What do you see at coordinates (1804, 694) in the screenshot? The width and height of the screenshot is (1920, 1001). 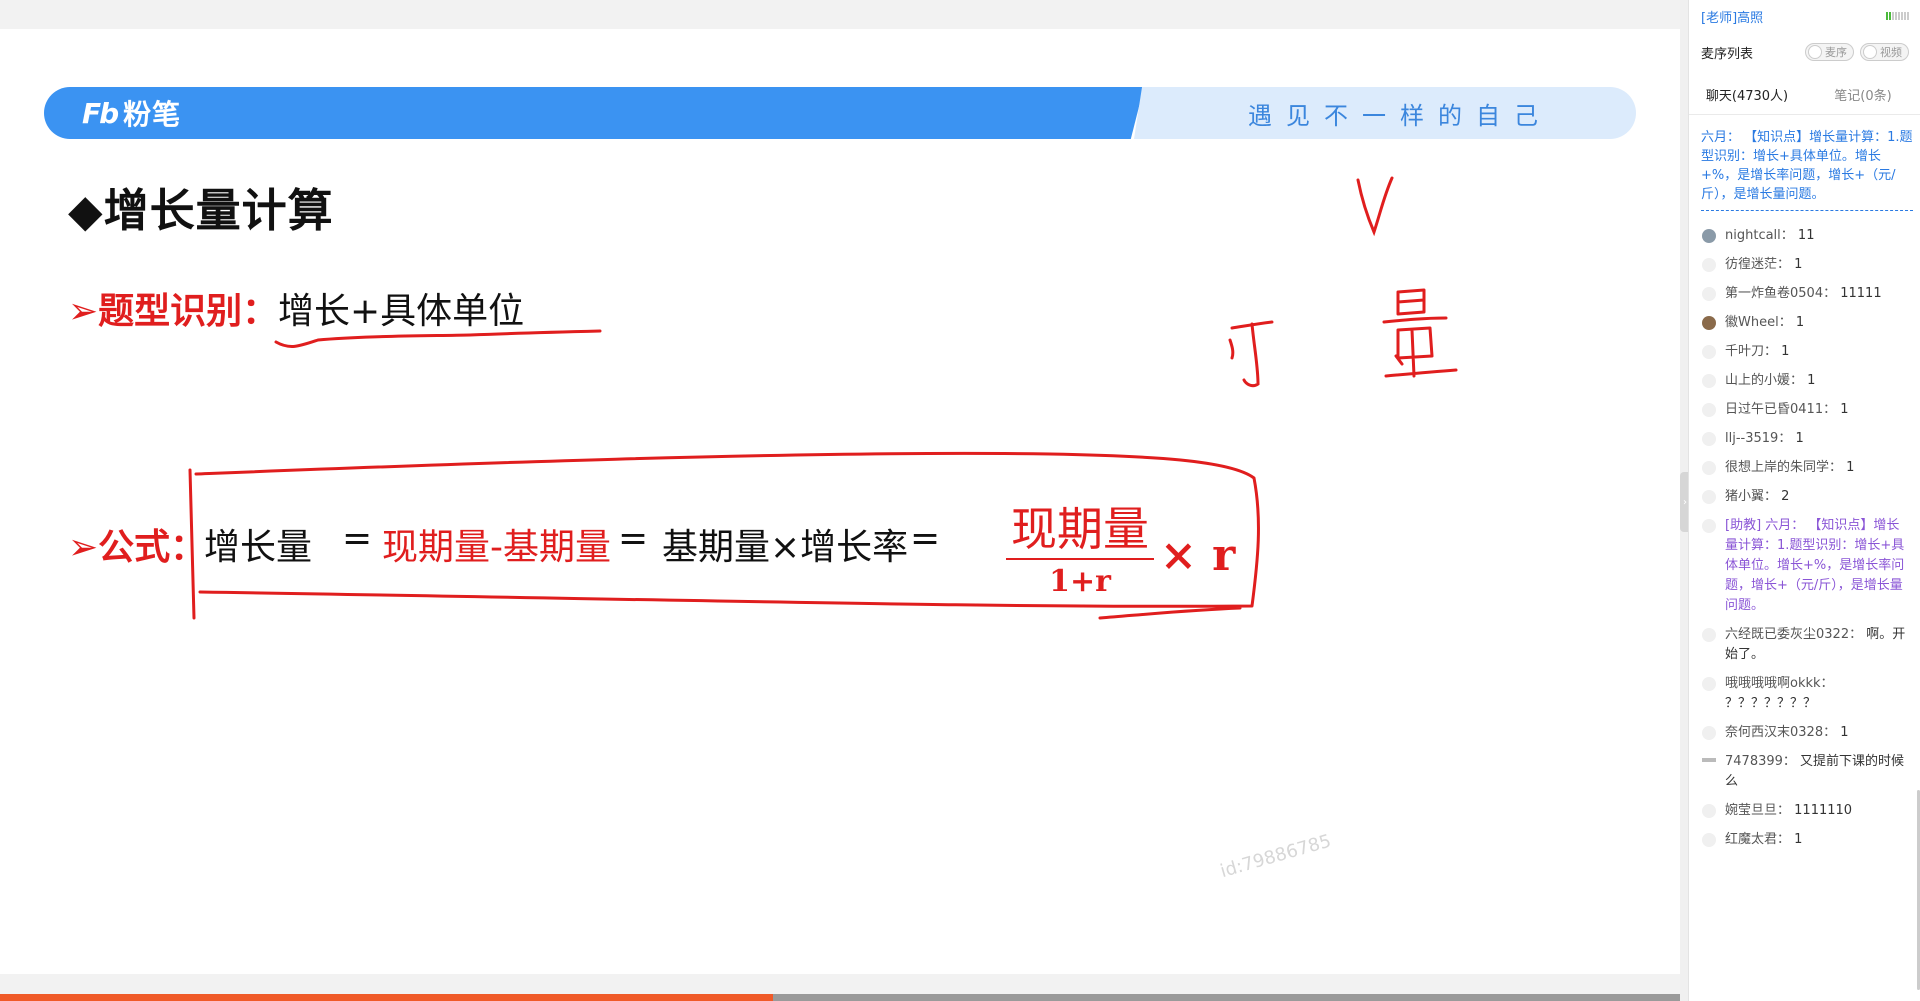 I see `chat-message: 哦哦哦哦啊okkk： ？？？？？？？` at bounding box center [1804, 694].